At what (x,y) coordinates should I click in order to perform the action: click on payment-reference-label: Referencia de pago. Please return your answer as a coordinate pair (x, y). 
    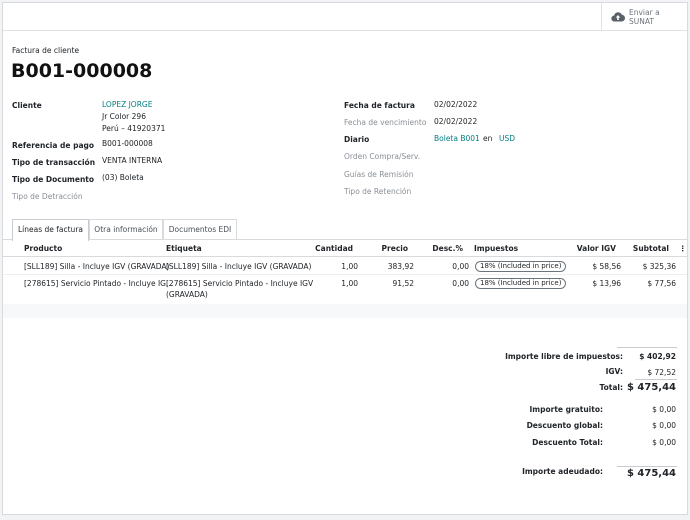
    Looking at the image, I should click on (53, 145).